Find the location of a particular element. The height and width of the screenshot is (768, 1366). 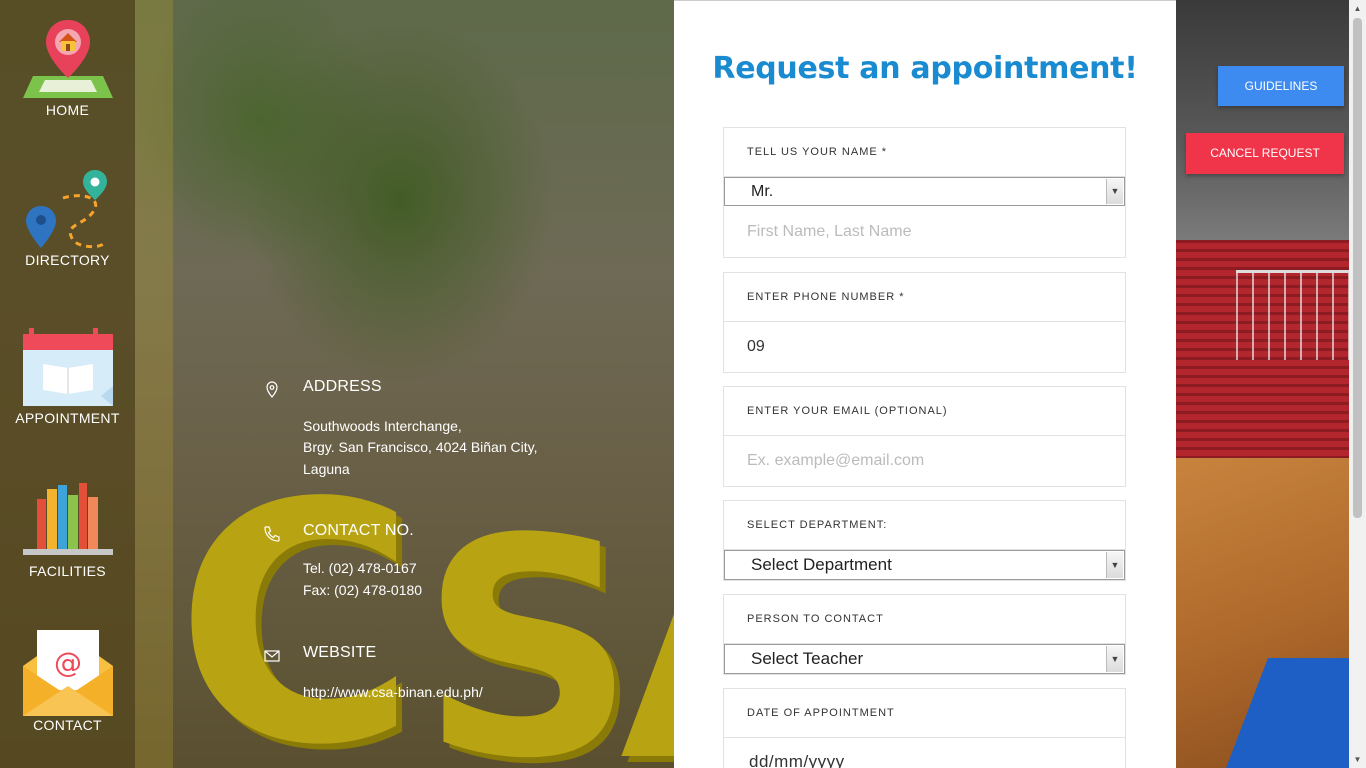

nav-item-facilities: FACILITIES is located at coordinates (67, 529).